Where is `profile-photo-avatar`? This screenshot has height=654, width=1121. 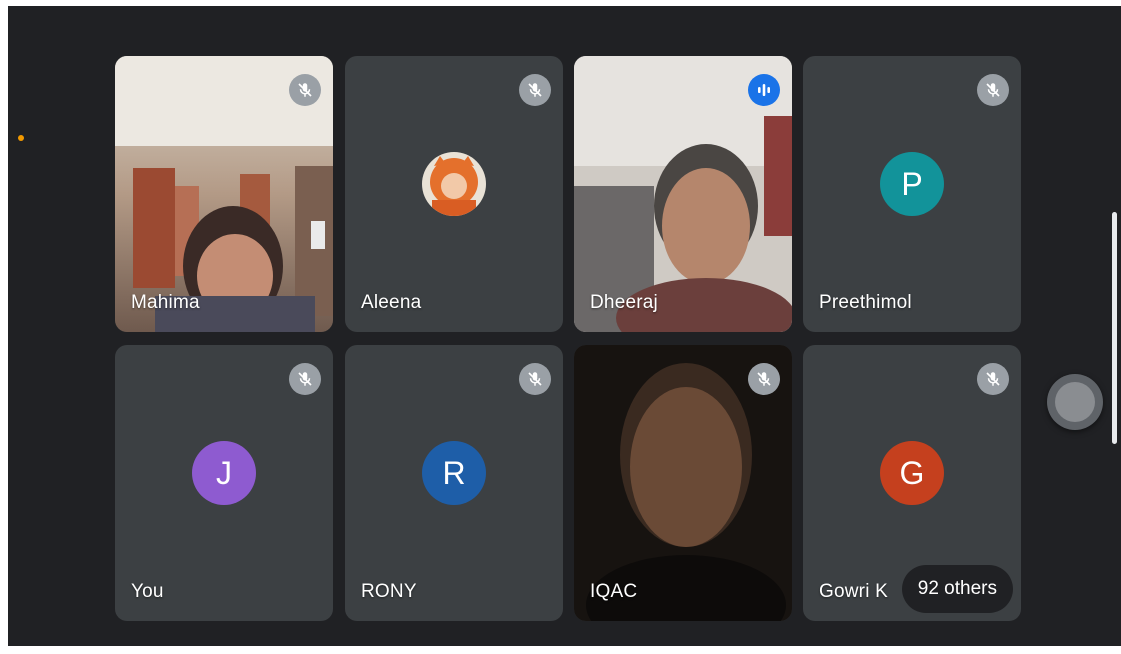 profile-photo-avatar is located at coordinates (454, 184).